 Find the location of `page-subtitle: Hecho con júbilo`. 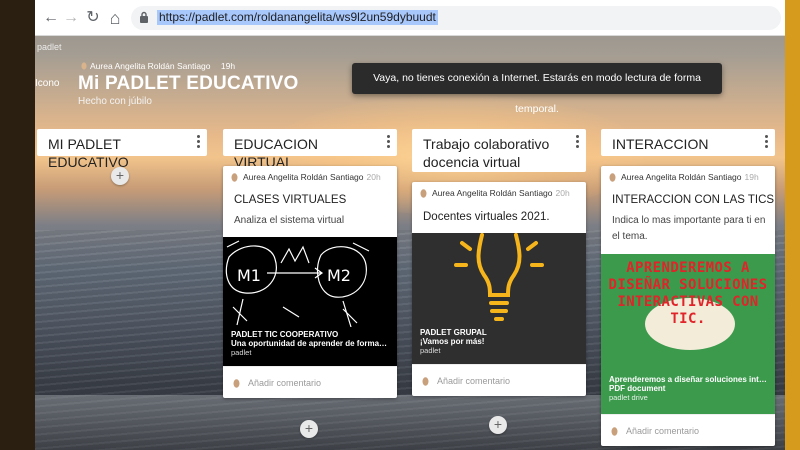

page-subtitle: Hecho con júbilo is located at coordinates (115, 101).